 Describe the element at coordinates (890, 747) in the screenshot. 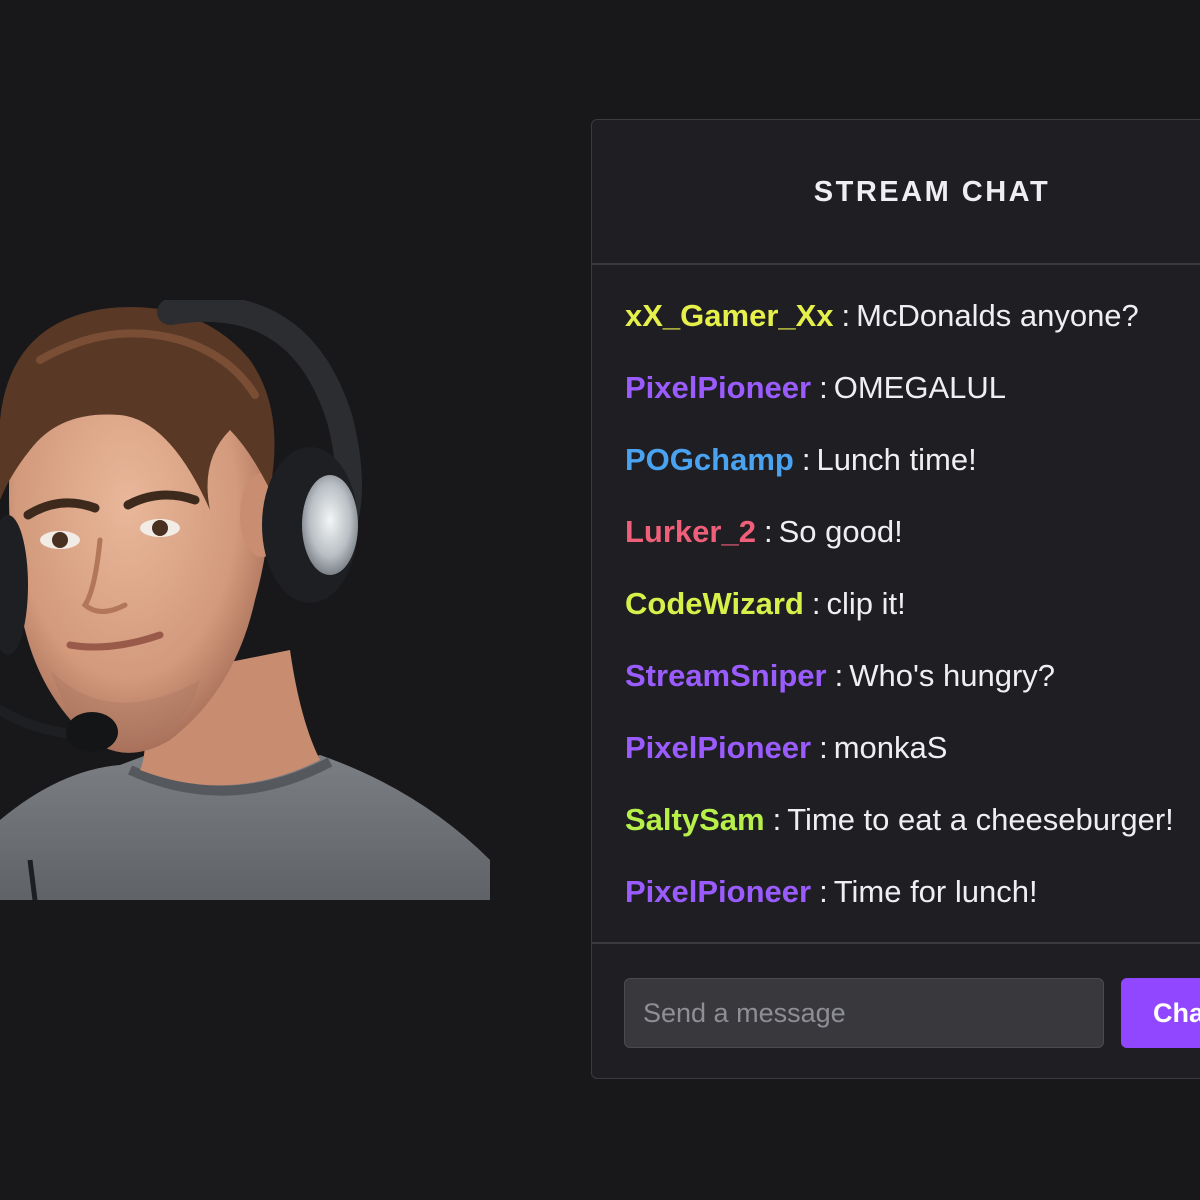

I see `chat-message-text: monkaS` at that location.